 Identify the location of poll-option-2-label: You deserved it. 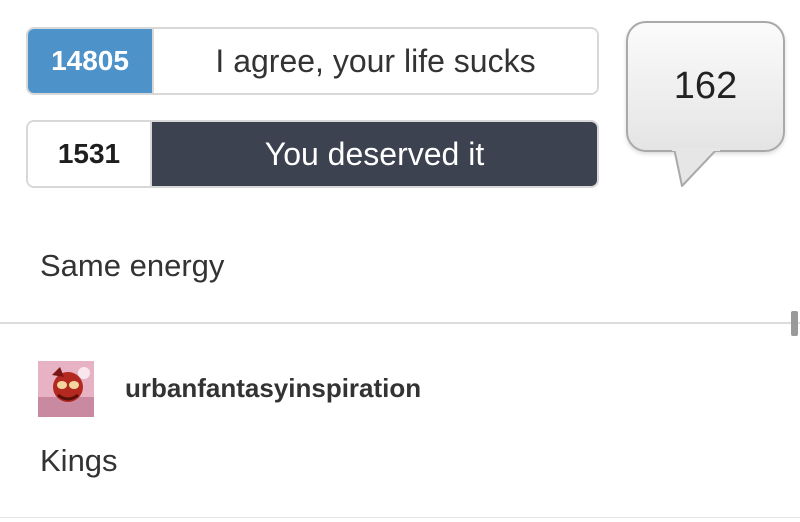
(374, 154).